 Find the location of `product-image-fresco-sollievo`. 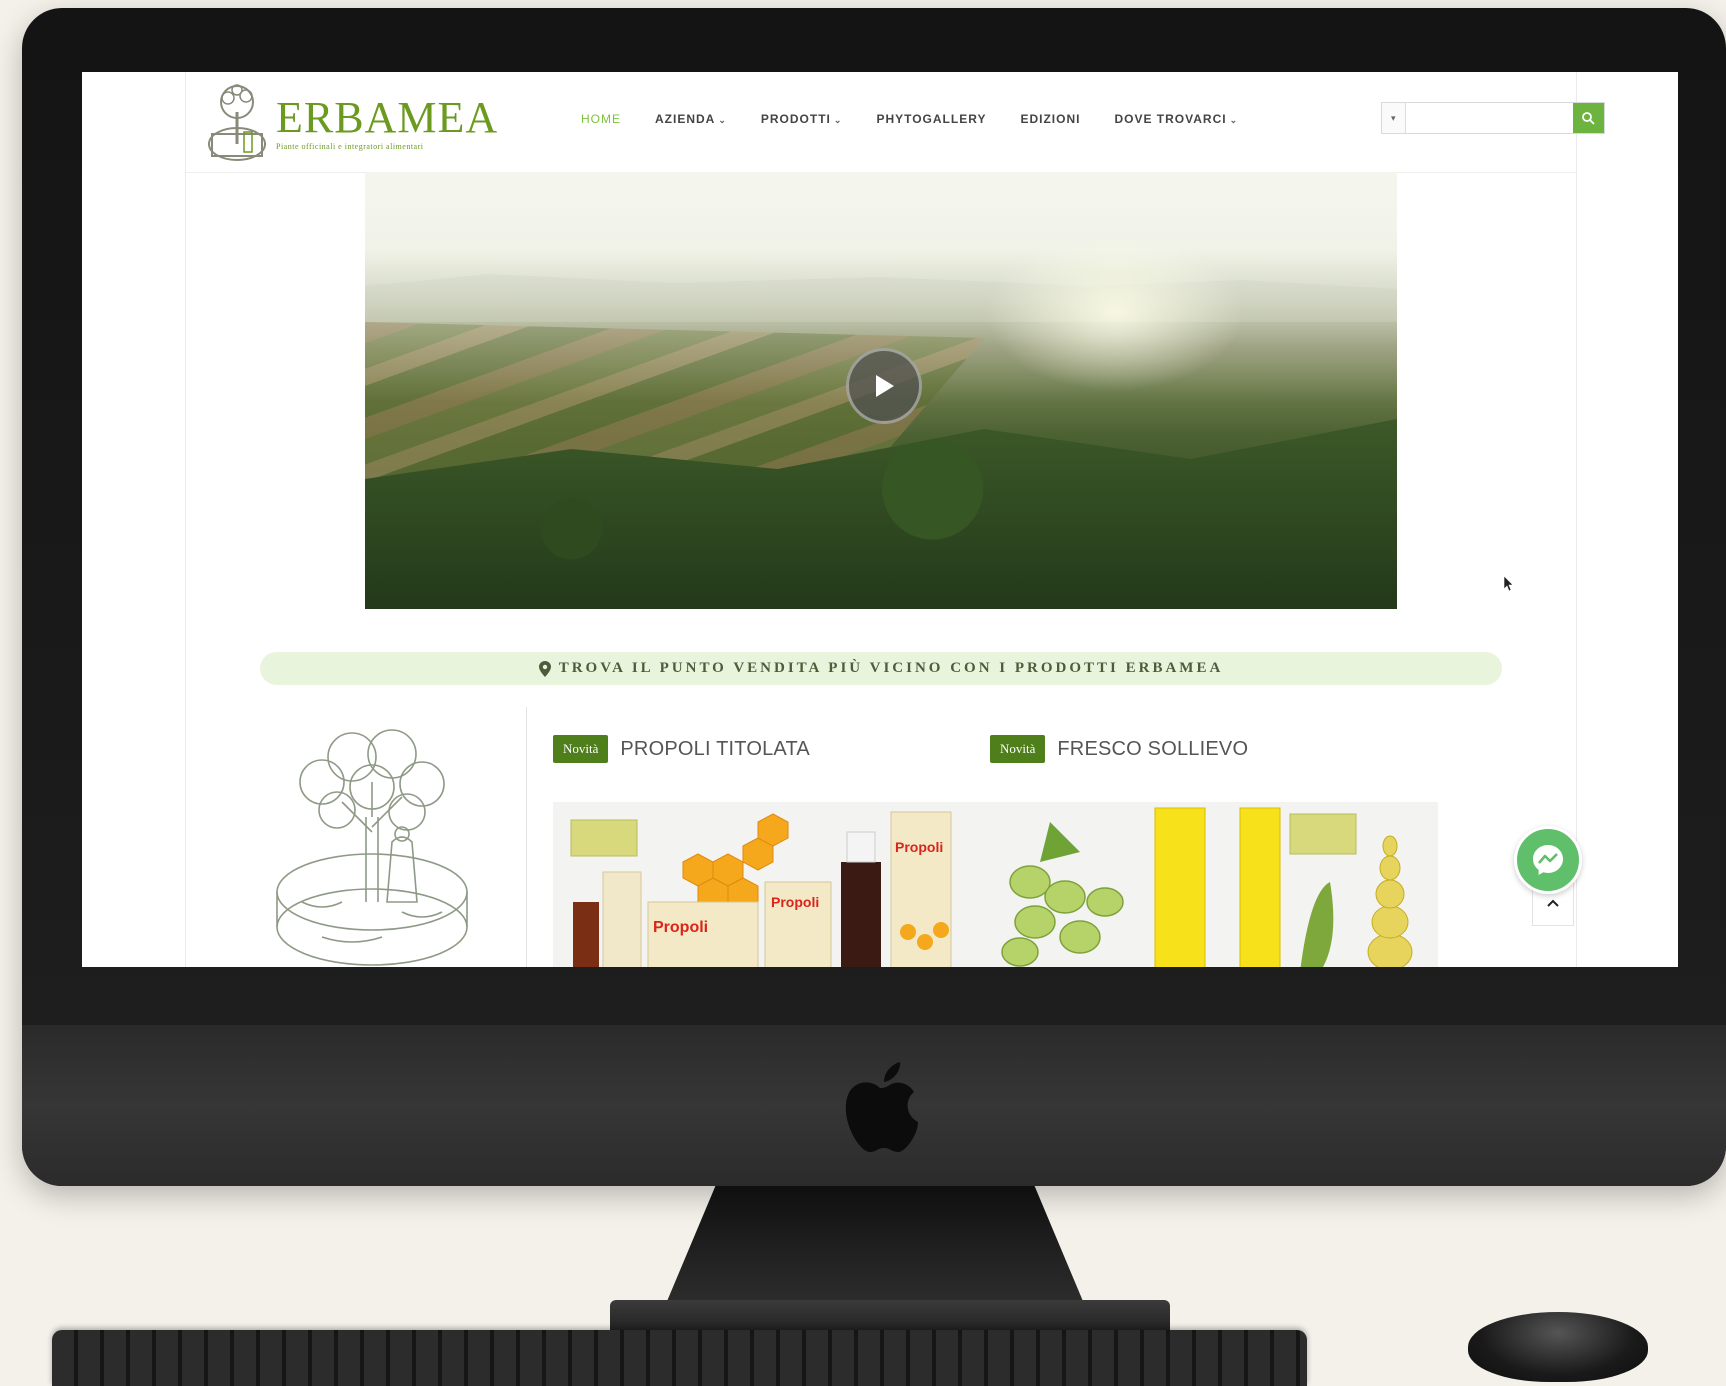

product-image-fresco-sollievo is located at coordinates (1214, 884).